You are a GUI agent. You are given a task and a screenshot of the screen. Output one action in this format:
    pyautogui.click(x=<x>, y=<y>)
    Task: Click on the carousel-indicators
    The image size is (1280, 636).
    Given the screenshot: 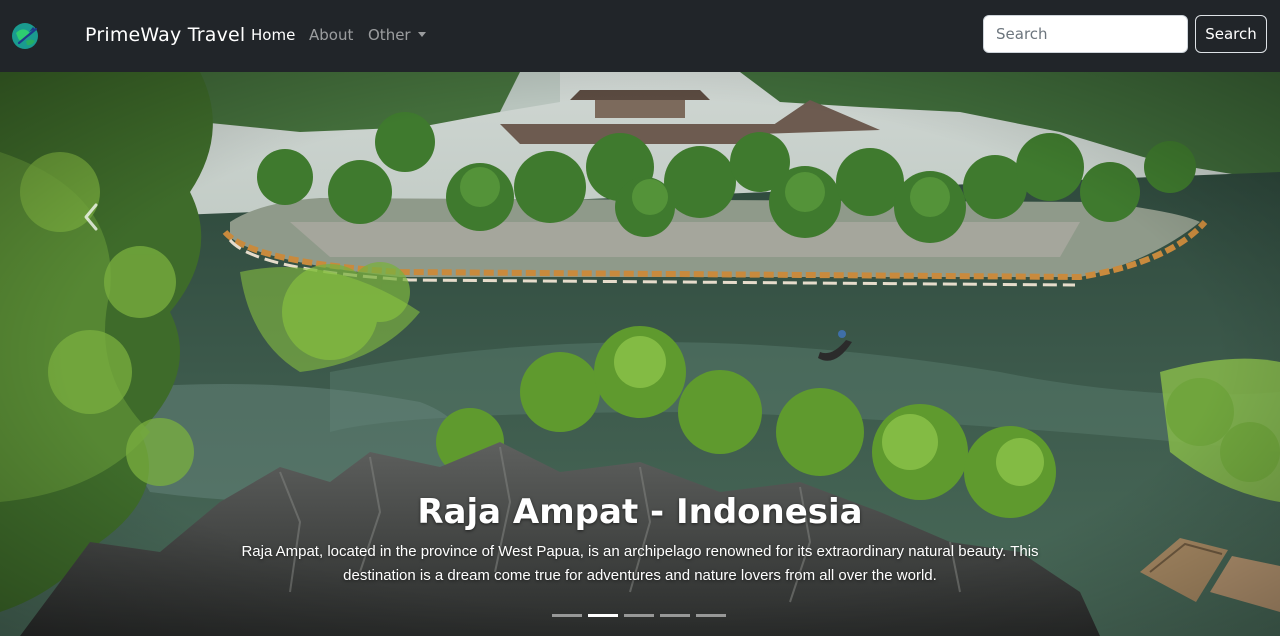 What is the action you would take?
    pyautogui.click(x=642, y=617)
    